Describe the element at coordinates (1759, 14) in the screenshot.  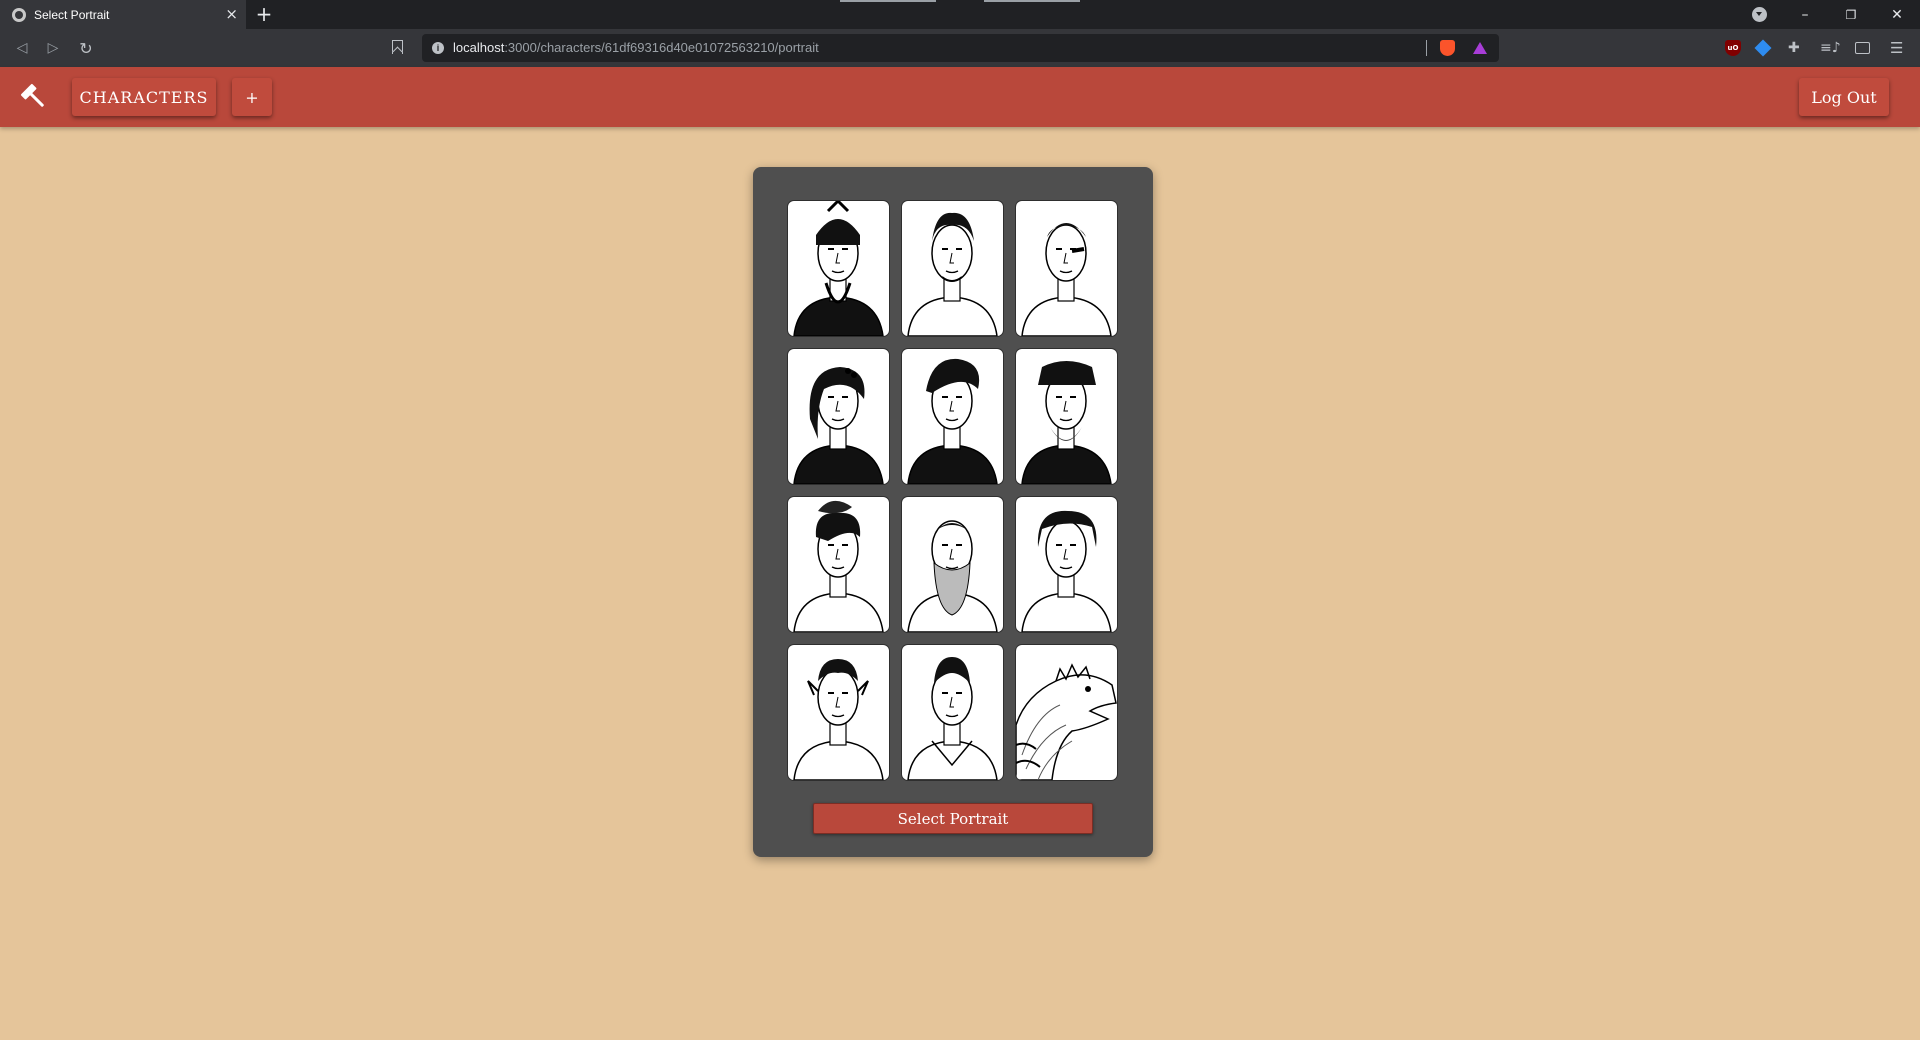
I see `tab-search-icon` at that location.